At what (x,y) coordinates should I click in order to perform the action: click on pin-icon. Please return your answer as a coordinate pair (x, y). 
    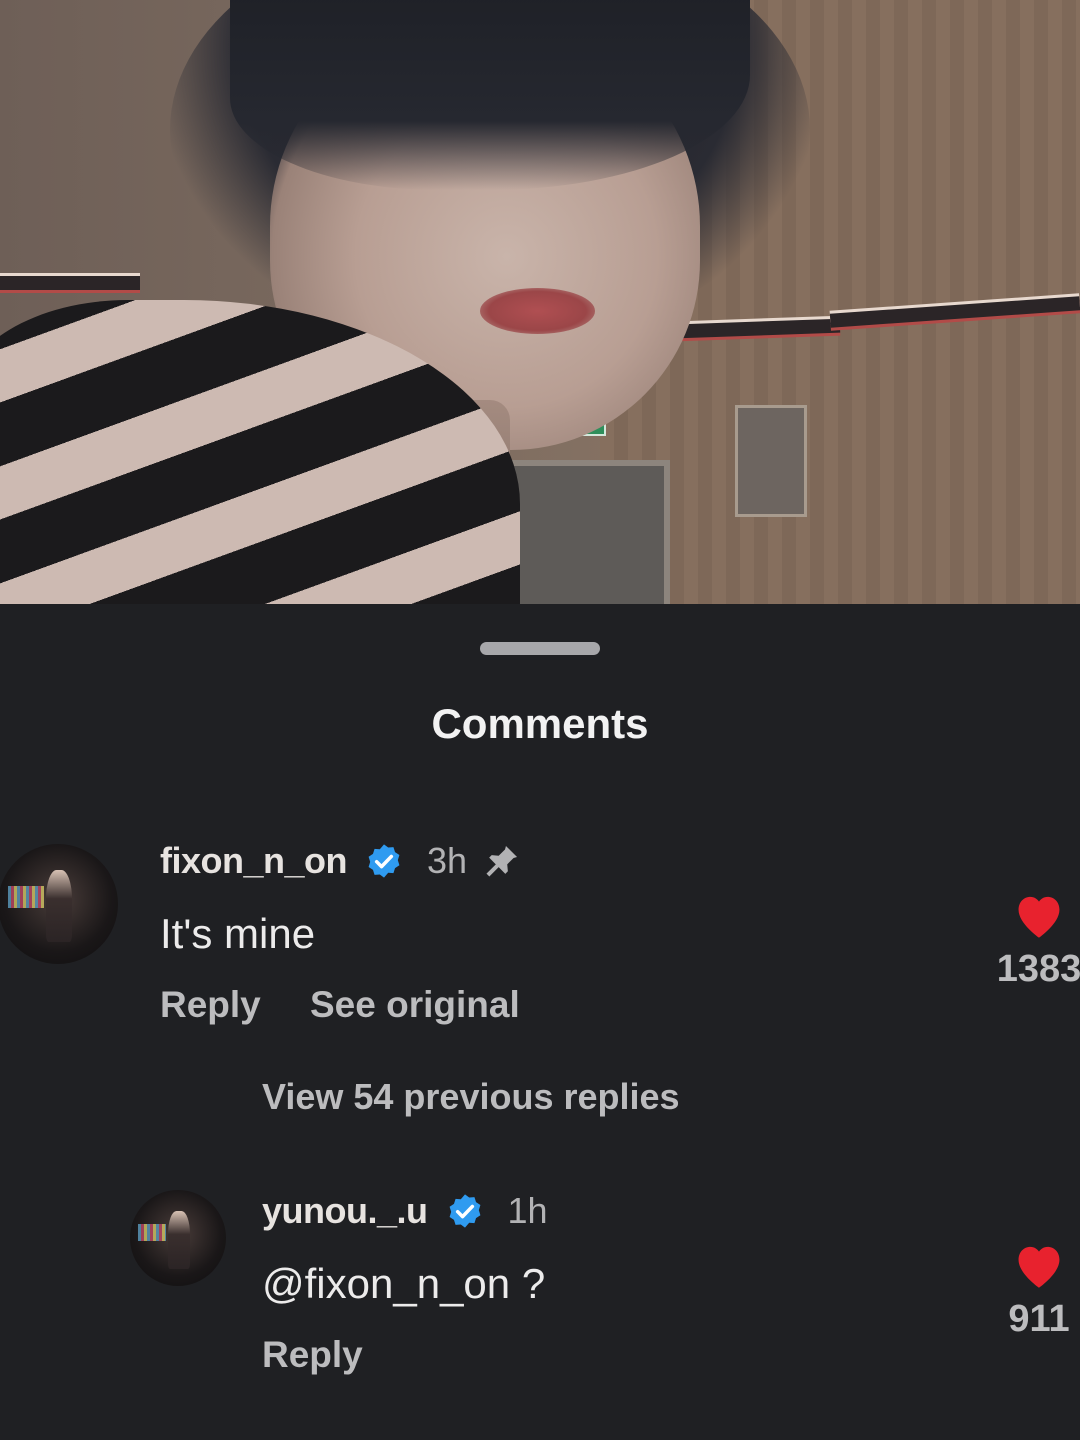
    Looking at the image, I should click on (502, 861).